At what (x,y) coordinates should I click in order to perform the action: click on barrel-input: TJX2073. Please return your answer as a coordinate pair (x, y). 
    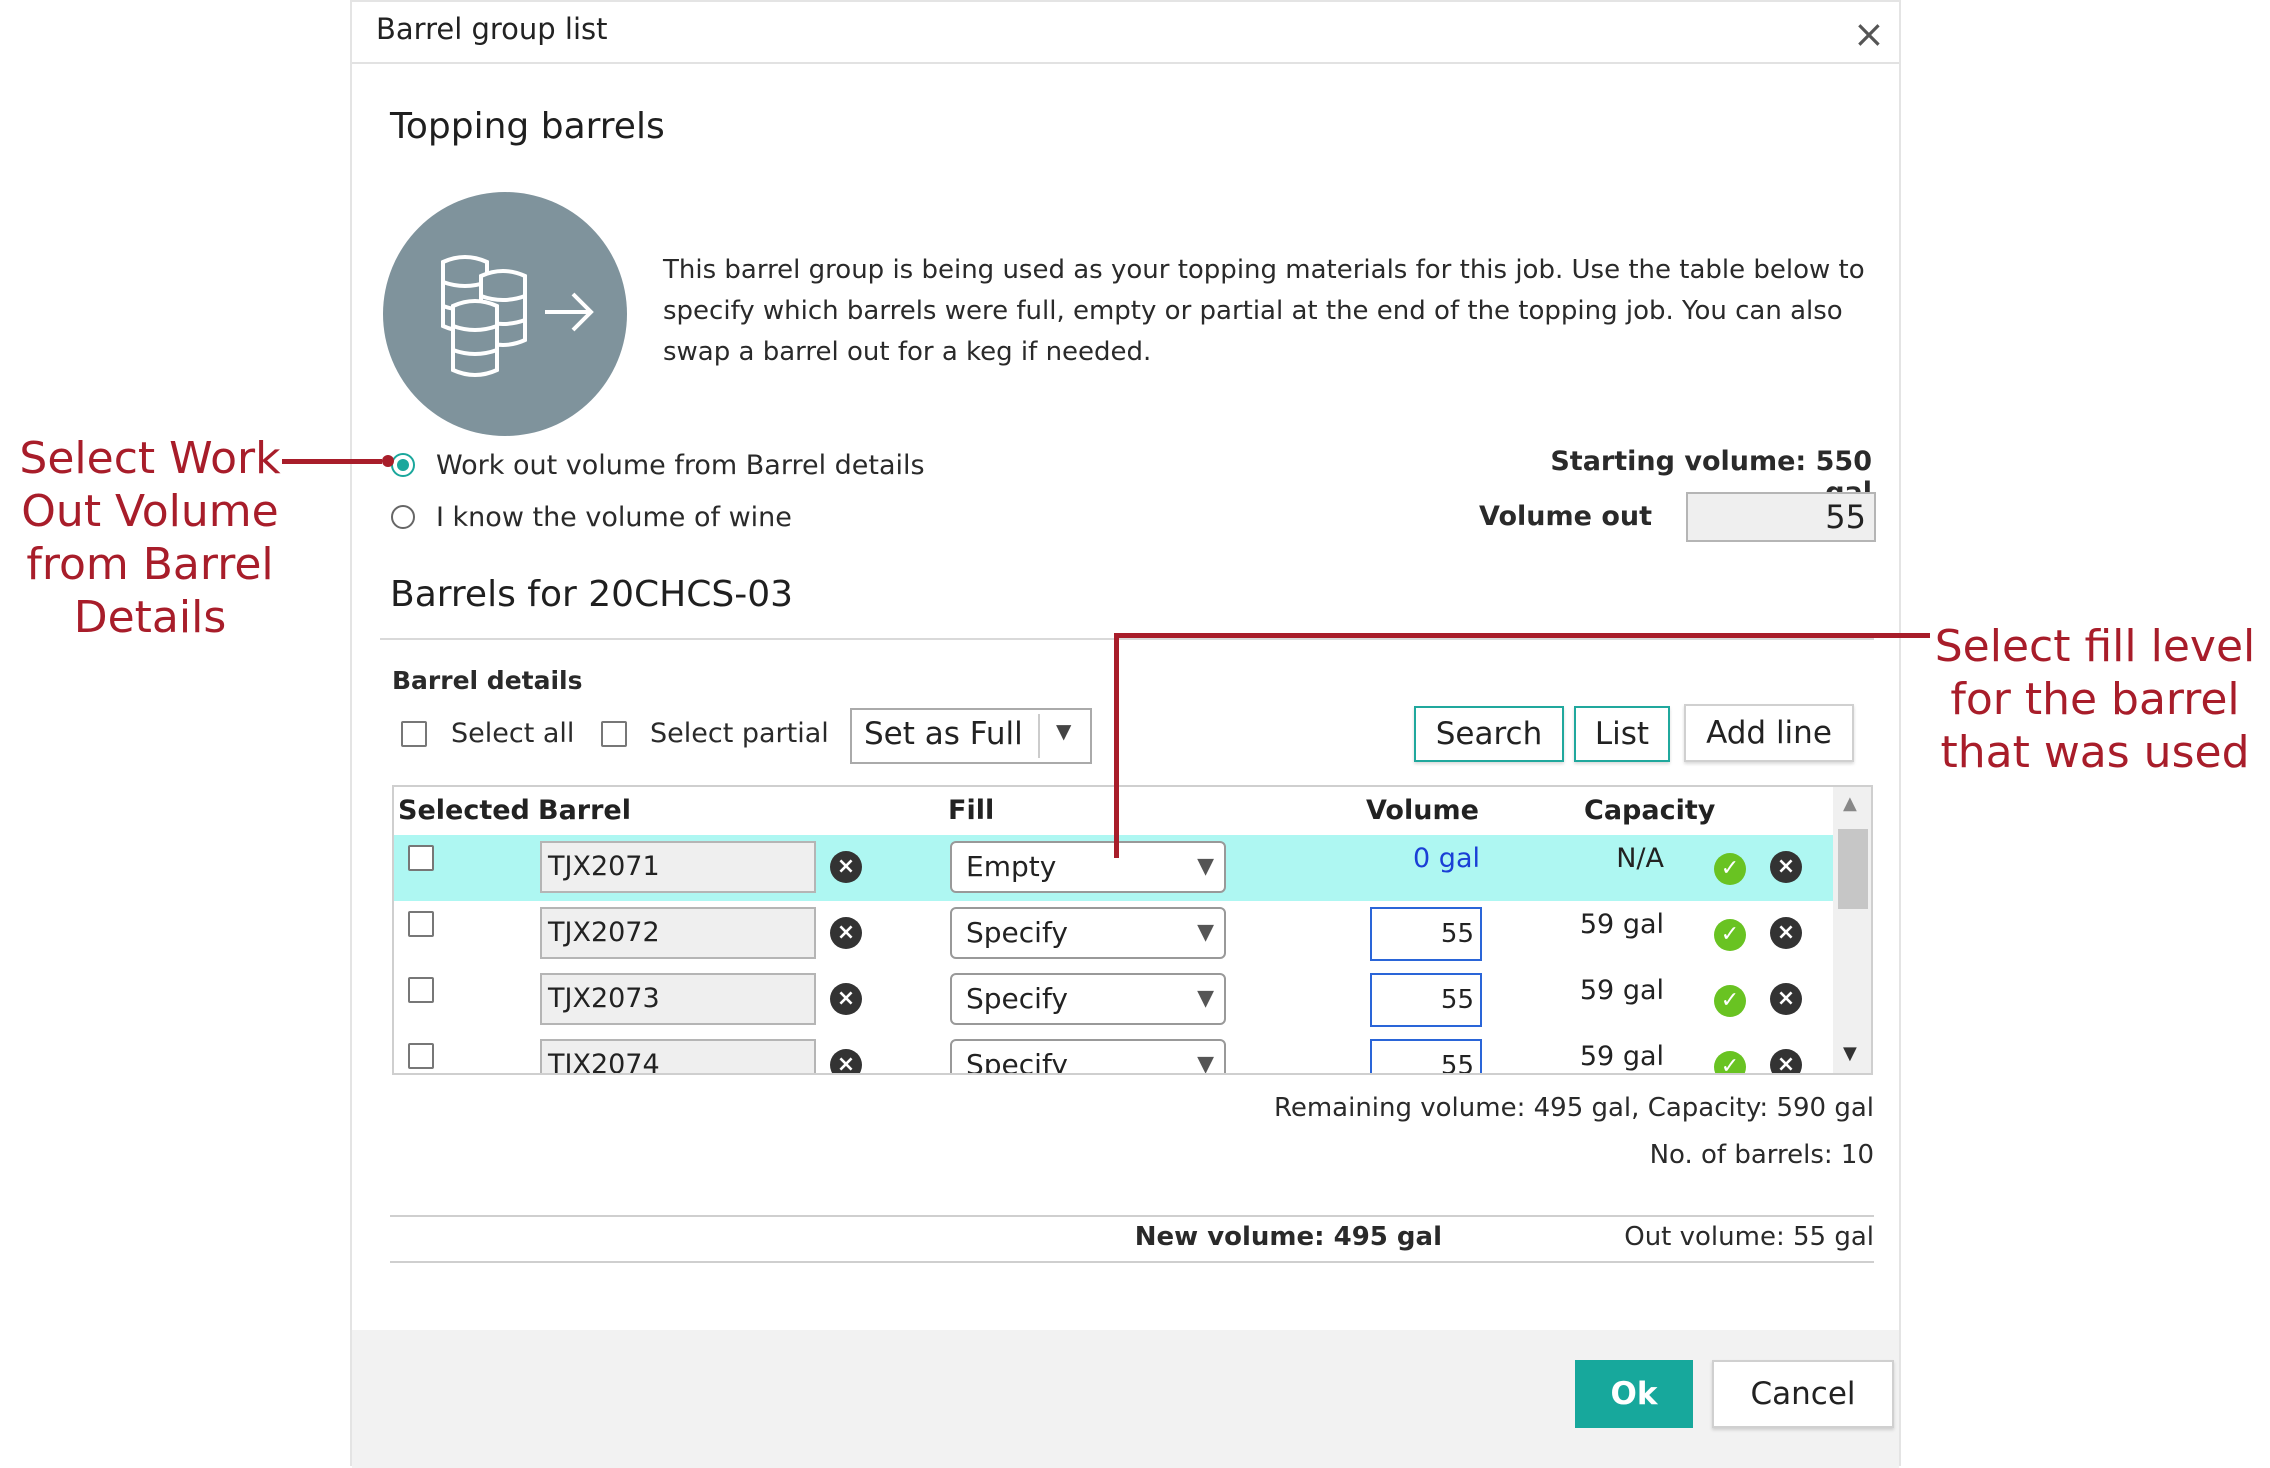
    Looking at the image, I should click on (678, 999).